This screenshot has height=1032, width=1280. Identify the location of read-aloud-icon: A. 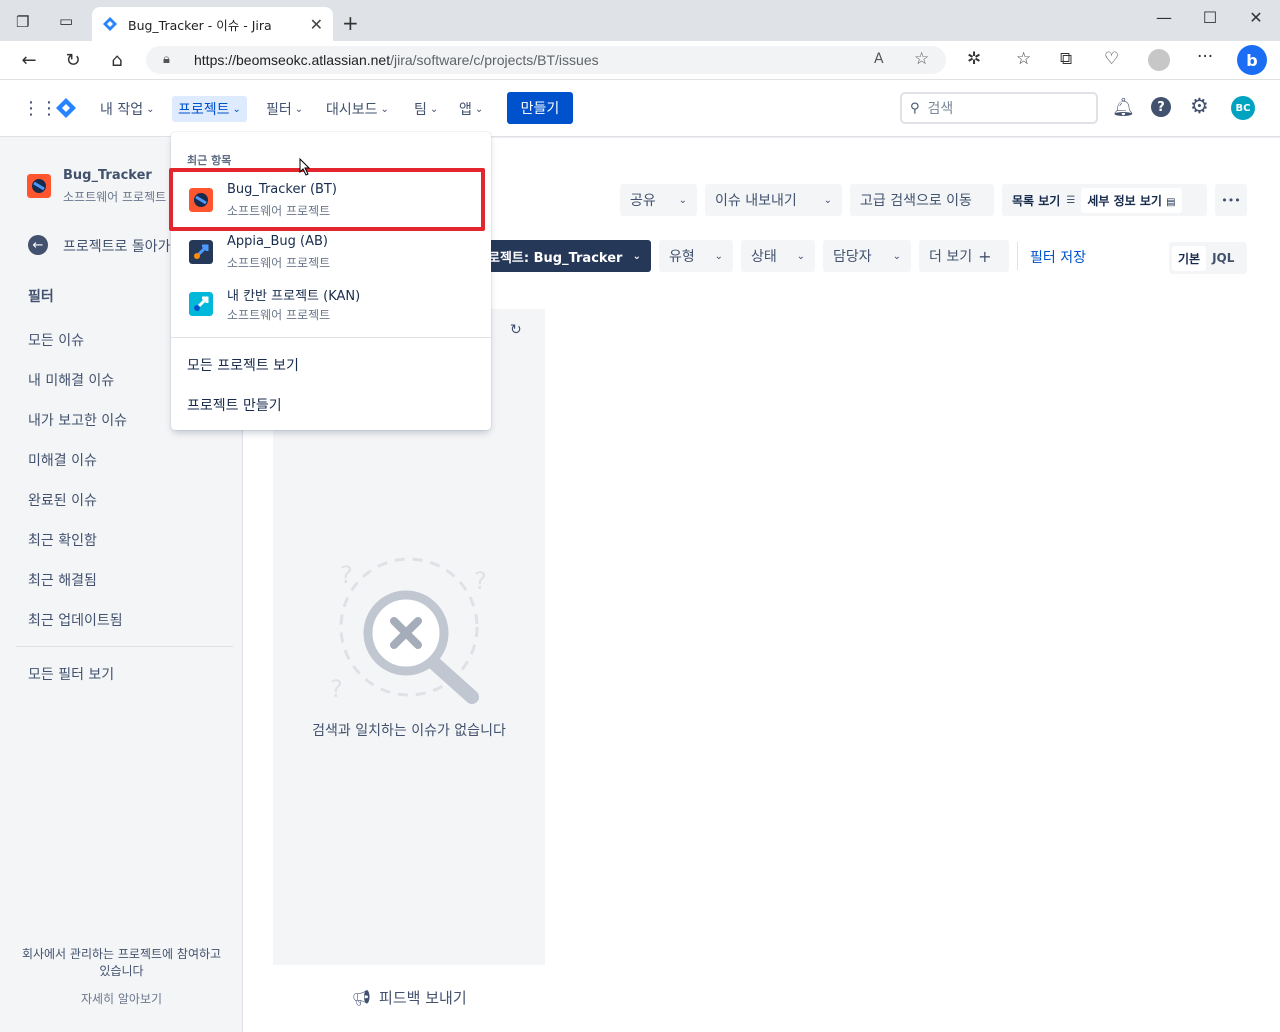
(879, 59).